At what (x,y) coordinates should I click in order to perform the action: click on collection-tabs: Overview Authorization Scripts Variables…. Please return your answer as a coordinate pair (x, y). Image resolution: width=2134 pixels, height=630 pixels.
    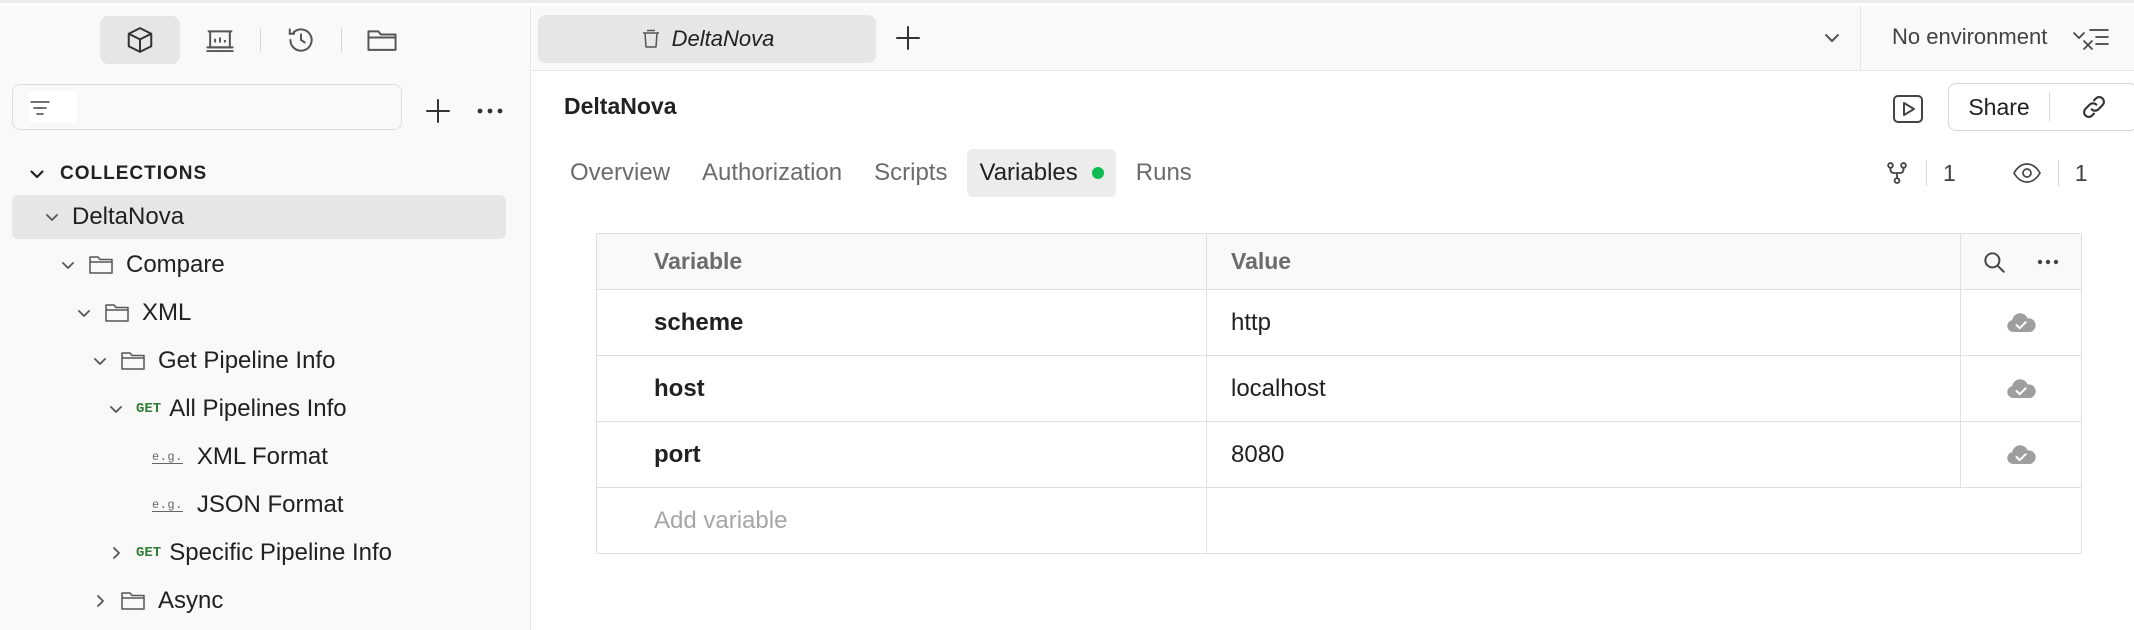
    Looking at the image, I should click on (885, 173).